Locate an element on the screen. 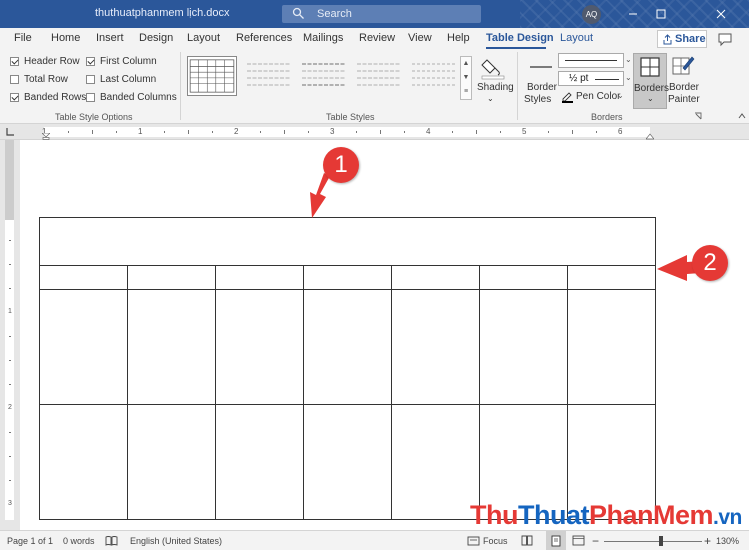 This screenshot has width=749, height=550. proofing-icon is located at coordinates (111, 540).